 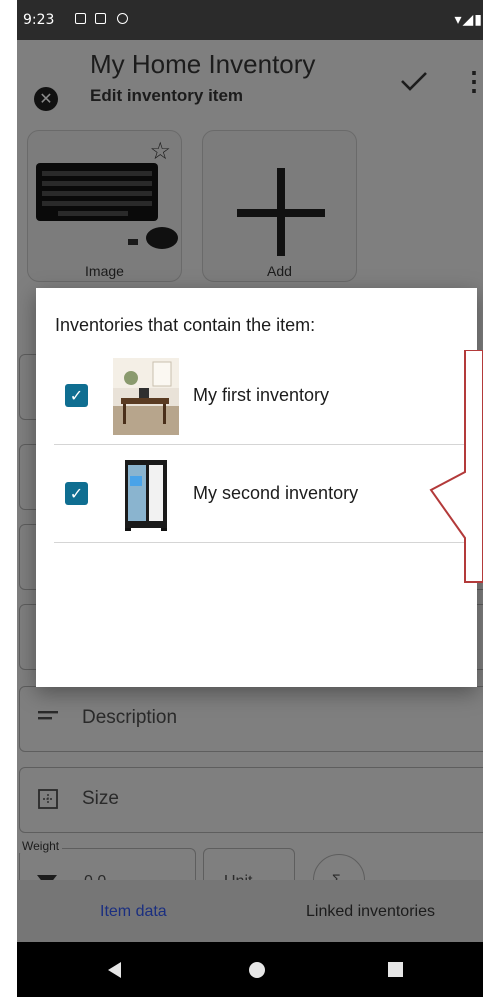 I want to click on size-label: Size, so click(x=100, y=798).